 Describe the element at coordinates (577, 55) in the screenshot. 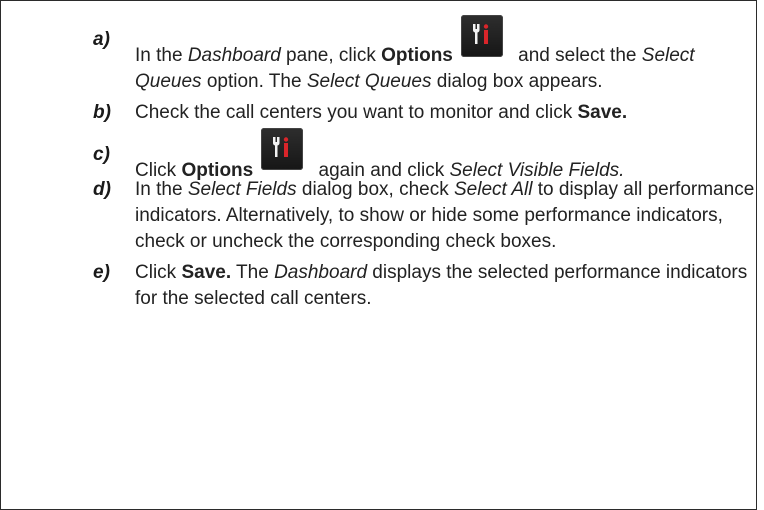

I see `text-run: and select the` at that location.